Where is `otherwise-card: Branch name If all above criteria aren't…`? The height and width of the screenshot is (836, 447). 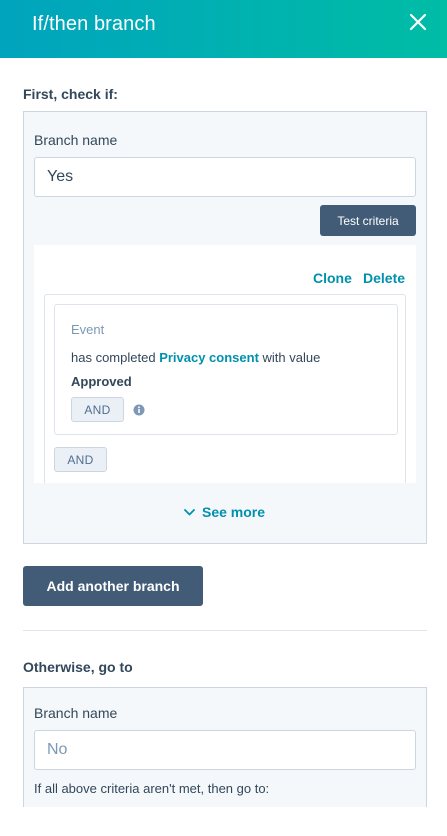 otherwise-card: Branch name If all above criteria aren't… is located at coordinates (225, 747).